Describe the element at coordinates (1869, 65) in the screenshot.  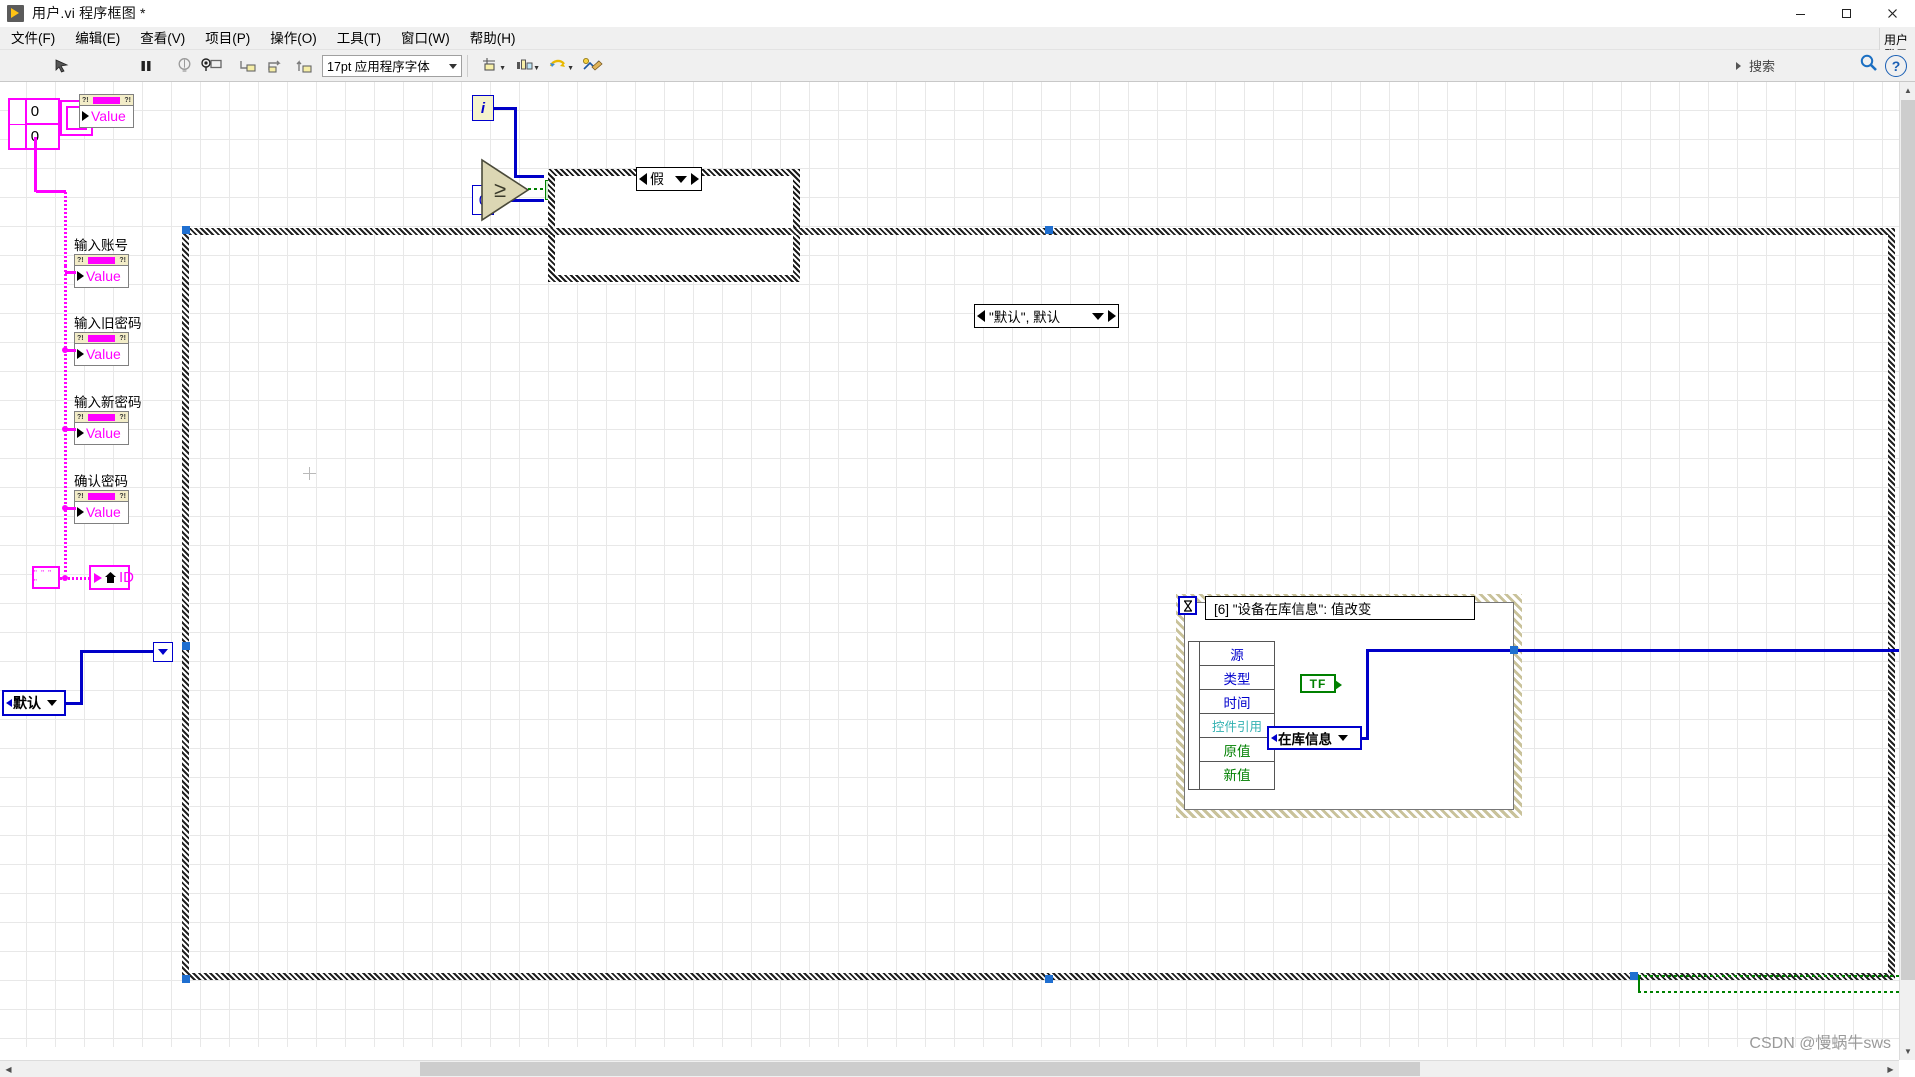
I see `search-icon` at that location.